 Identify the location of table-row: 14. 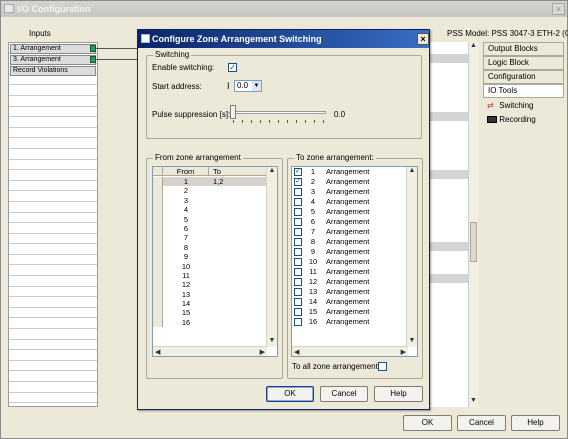
(210, 304).